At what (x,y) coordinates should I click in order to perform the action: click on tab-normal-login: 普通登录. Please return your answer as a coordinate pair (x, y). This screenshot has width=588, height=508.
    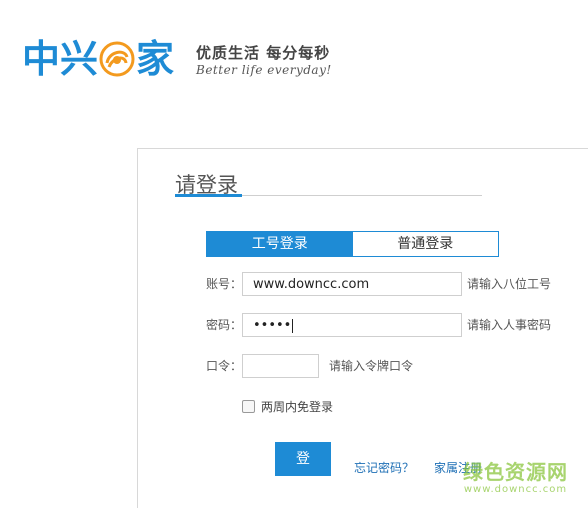
    Looking at the image, I should click on (425, 244).